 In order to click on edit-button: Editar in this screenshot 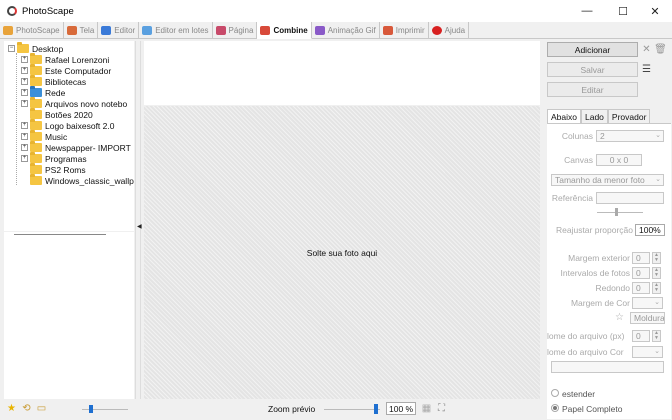, I will do `click(592, 89)`.